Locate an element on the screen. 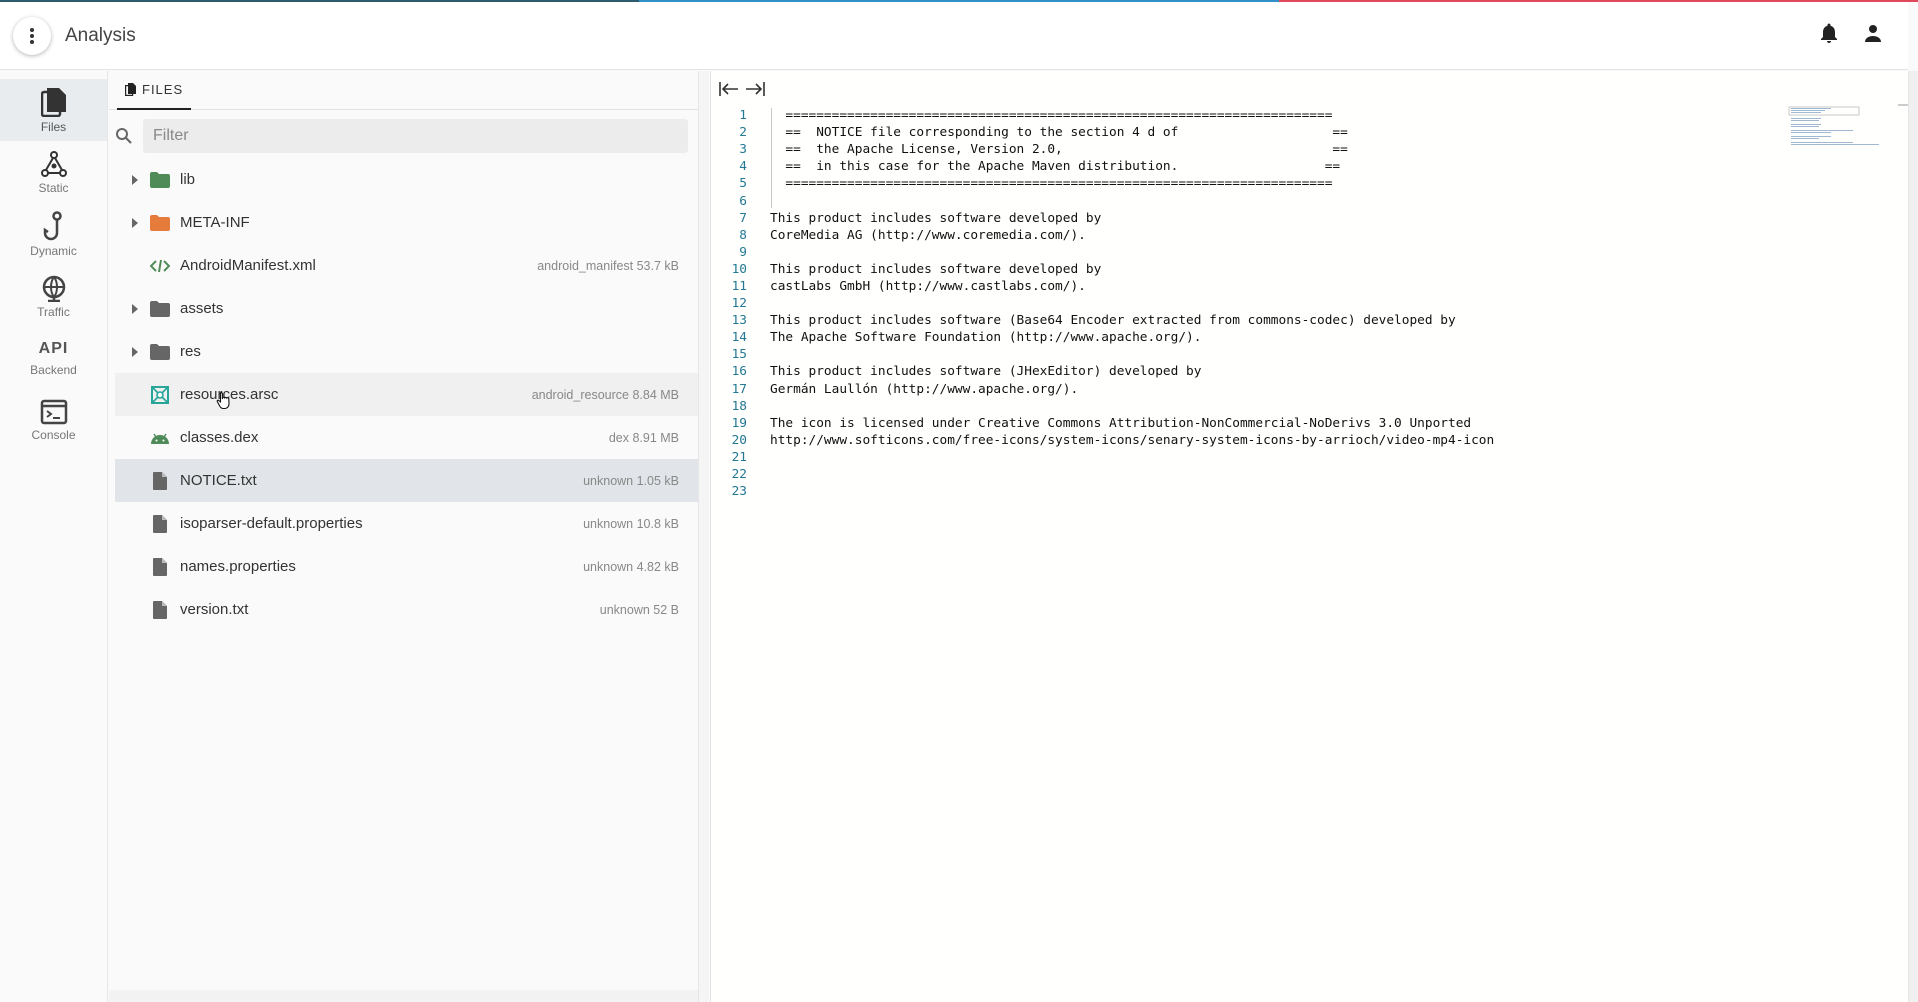 The height and width of the screenshot is (1002, 1918). notifications-button is located at coordinates (1829, 35).